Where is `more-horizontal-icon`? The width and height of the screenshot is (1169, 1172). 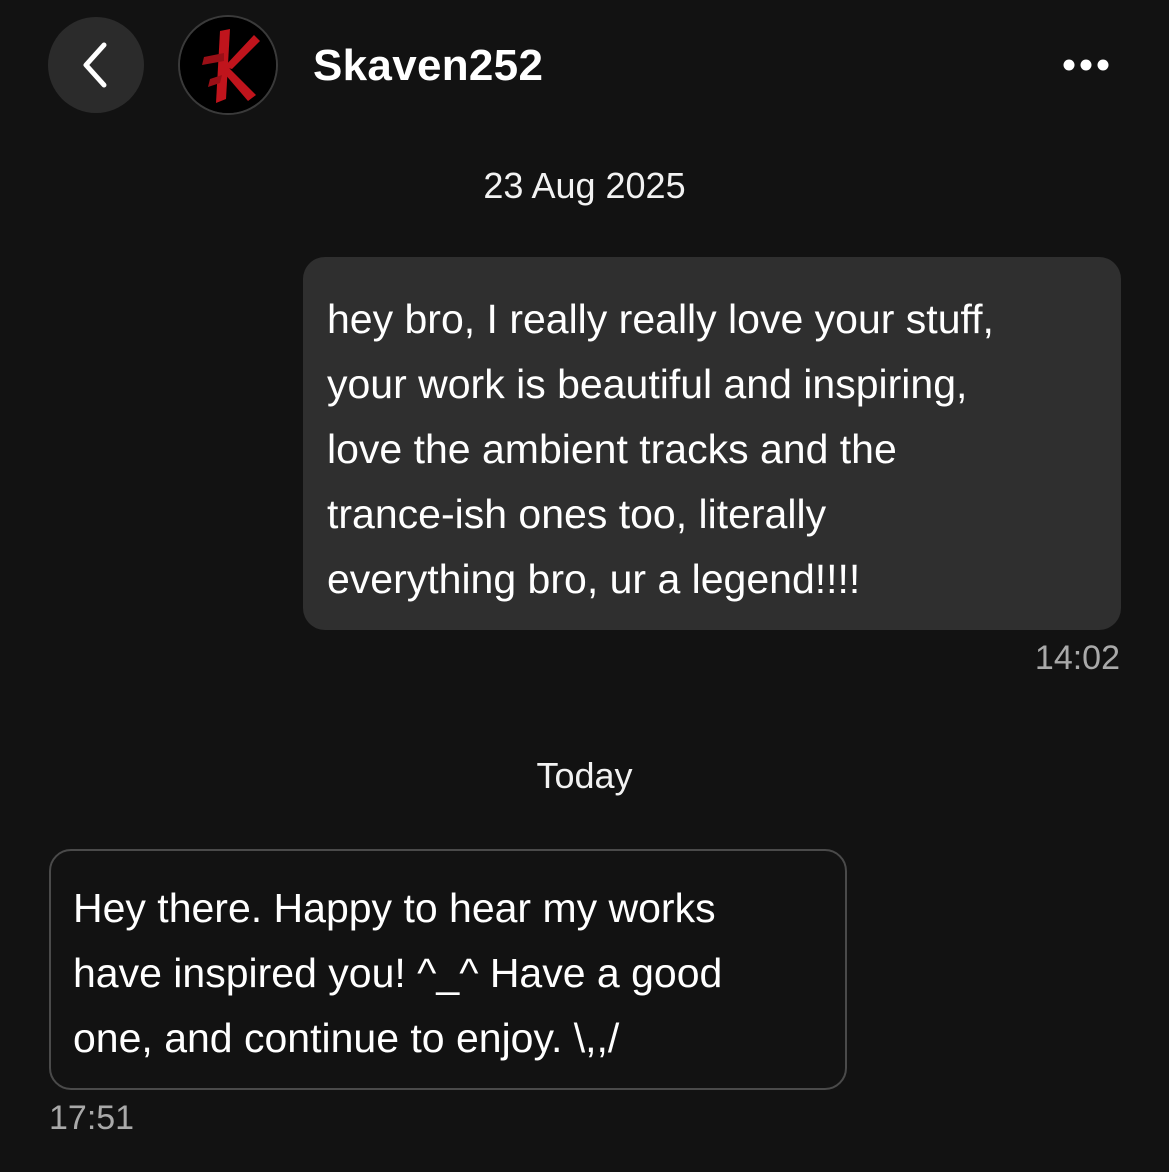 more-horizontal-icon is located at coordinates (1086, 65).